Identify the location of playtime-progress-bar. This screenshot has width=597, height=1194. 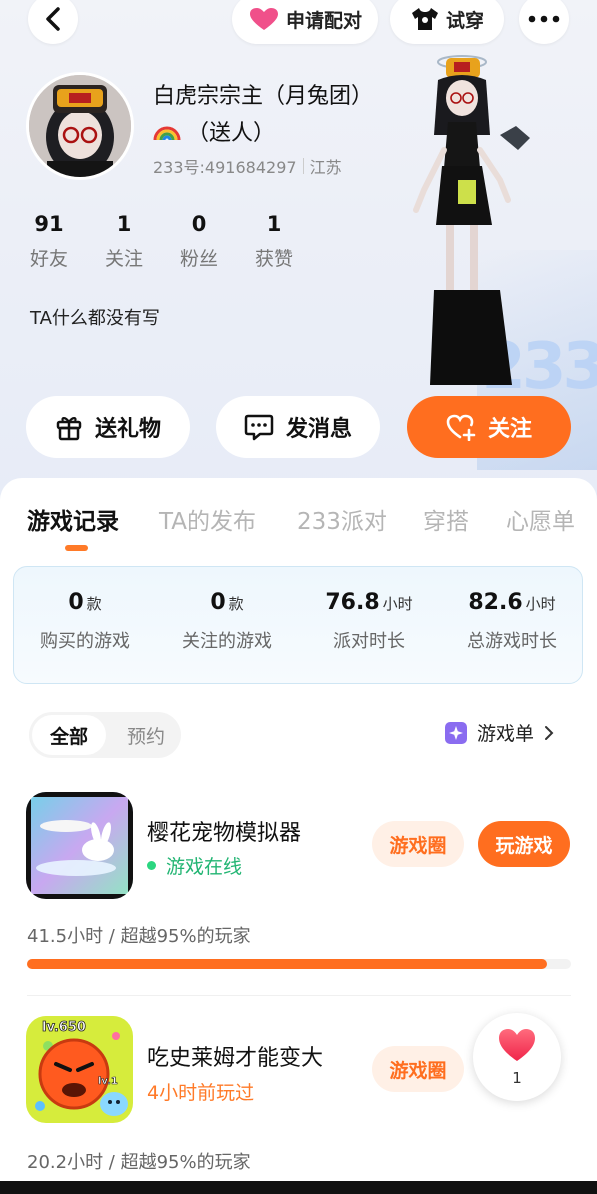
(299, 964).